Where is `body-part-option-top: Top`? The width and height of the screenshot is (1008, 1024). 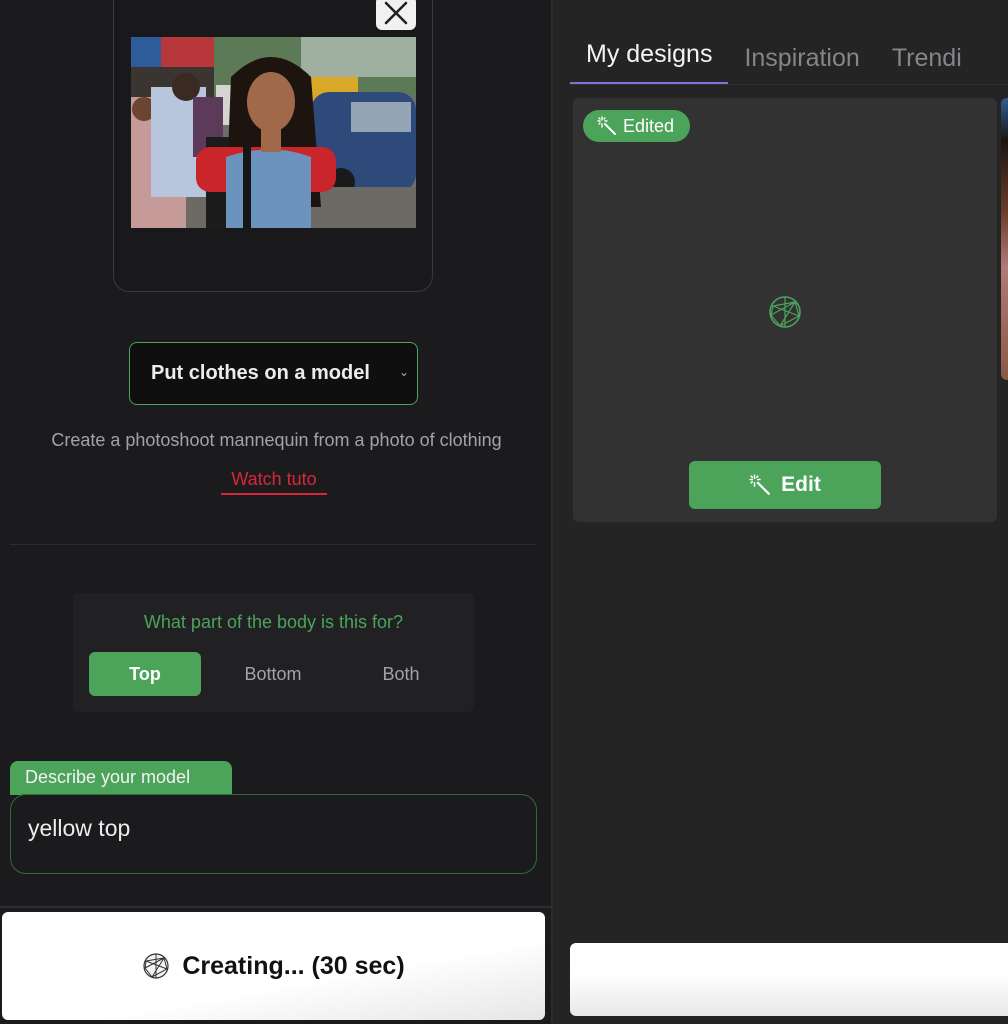
body-part-option-top: Top is located at coordinates (145, 674).